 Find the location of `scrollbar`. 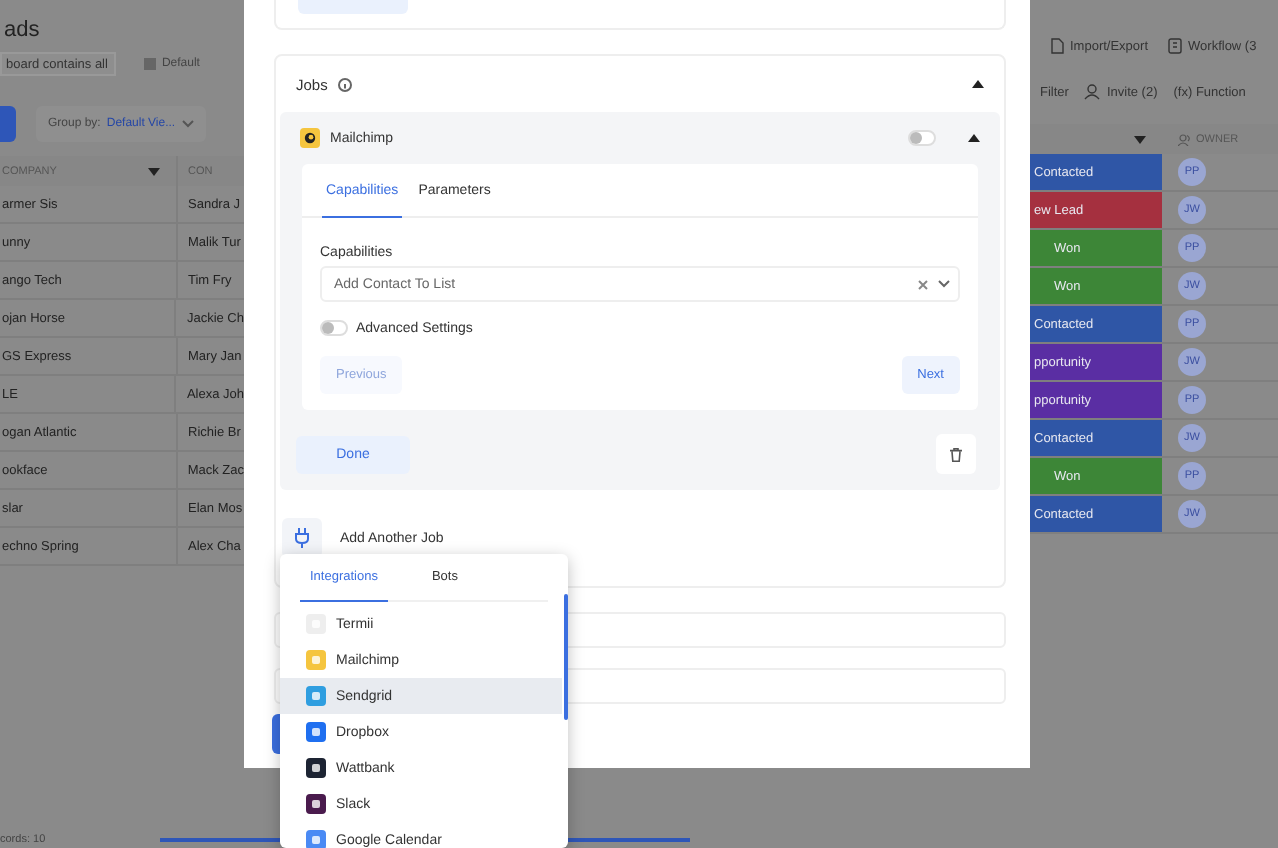

scrollbar is located at coordinates (566, 657).